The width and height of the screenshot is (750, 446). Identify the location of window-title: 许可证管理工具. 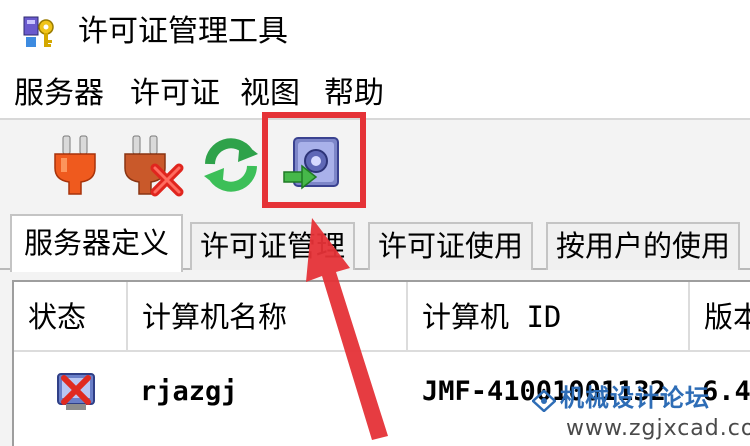
(183, 31).